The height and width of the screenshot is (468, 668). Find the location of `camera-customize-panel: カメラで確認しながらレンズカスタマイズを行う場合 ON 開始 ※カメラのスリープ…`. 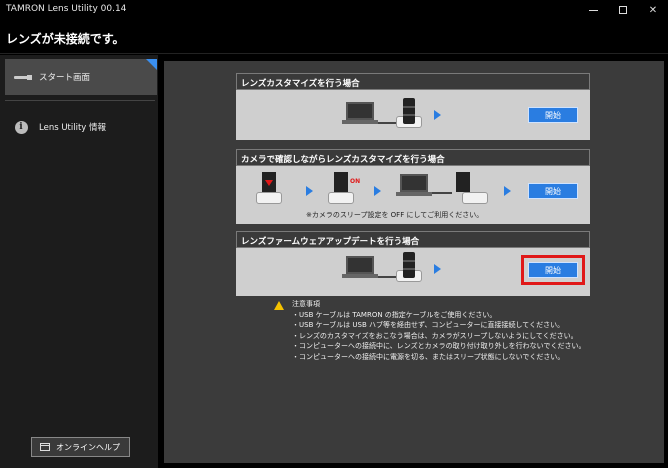

camera-customize-panel: カメラで確認しながらレンズカスタマイズを行う場合 ON 開始 ※カメラのスリープ… is located at coordinates (413, 186).